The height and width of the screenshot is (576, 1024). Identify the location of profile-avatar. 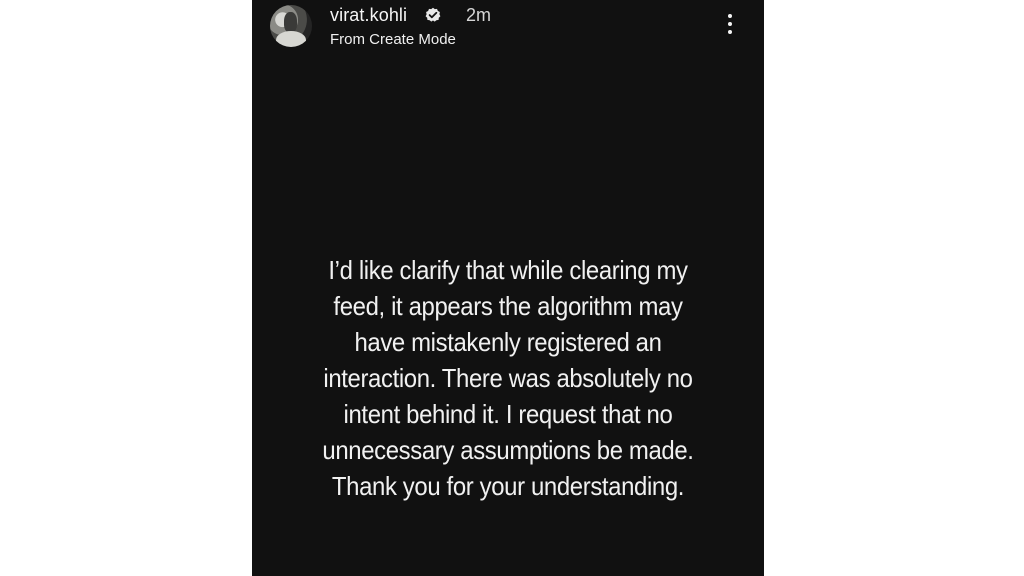
(291, 26).